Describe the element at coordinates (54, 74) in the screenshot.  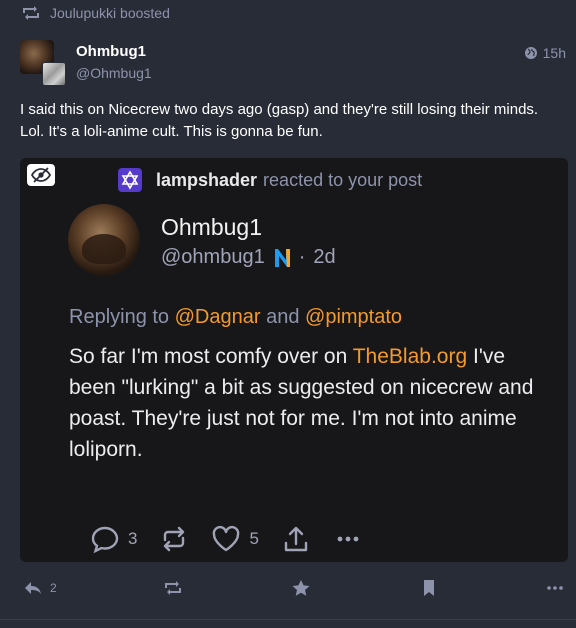
I see `booster-avatar` at that location.